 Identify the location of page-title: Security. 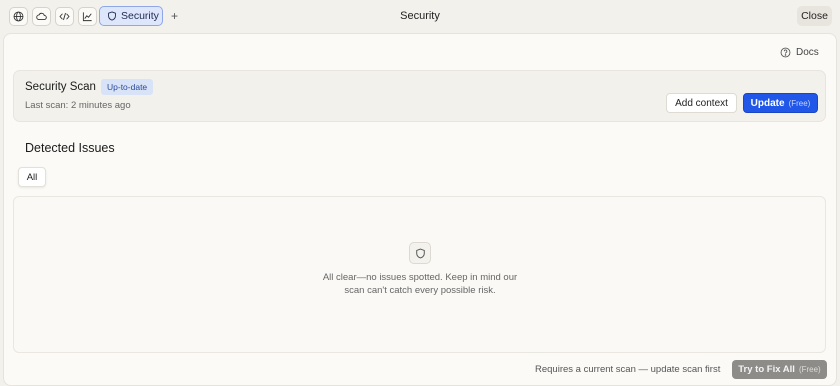
(420, 16).